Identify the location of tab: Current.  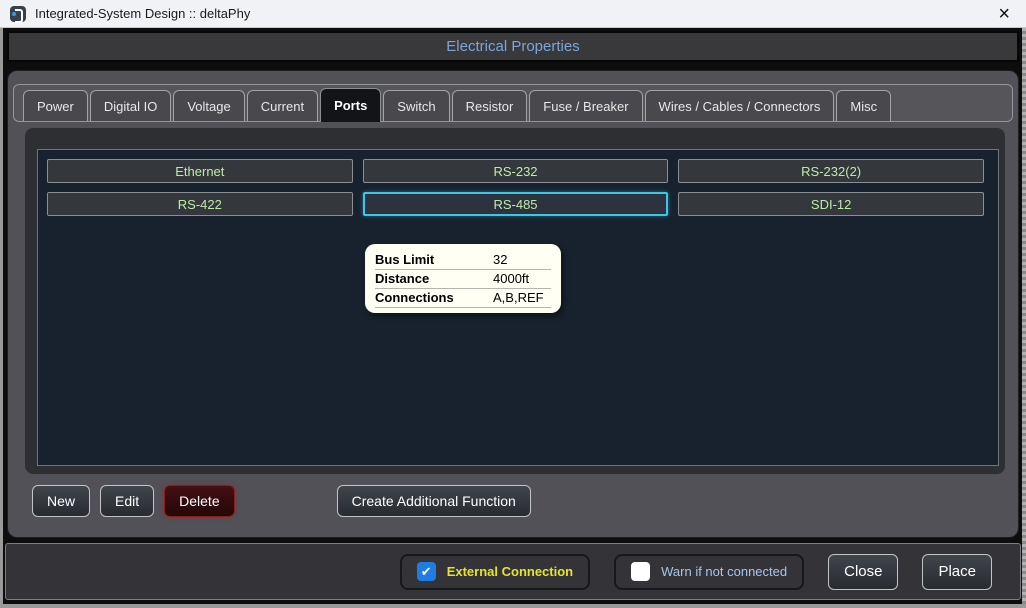
(282, 105).